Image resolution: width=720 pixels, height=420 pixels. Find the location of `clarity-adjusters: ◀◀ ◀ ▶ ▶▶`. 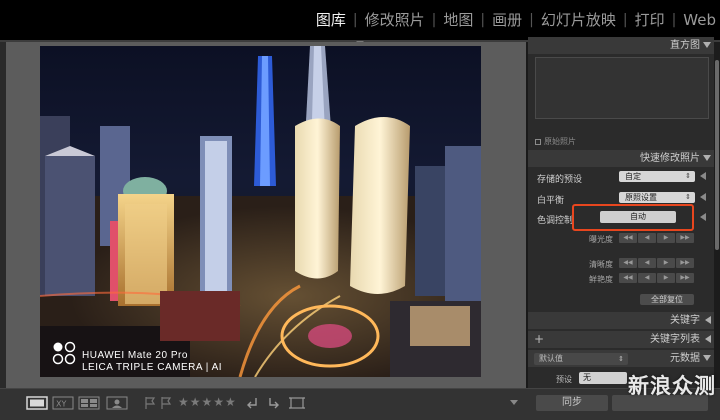

clarity-adjusters: ◀◀ ◀ ▶ ▶▶ is located at coordinates (657, 263).